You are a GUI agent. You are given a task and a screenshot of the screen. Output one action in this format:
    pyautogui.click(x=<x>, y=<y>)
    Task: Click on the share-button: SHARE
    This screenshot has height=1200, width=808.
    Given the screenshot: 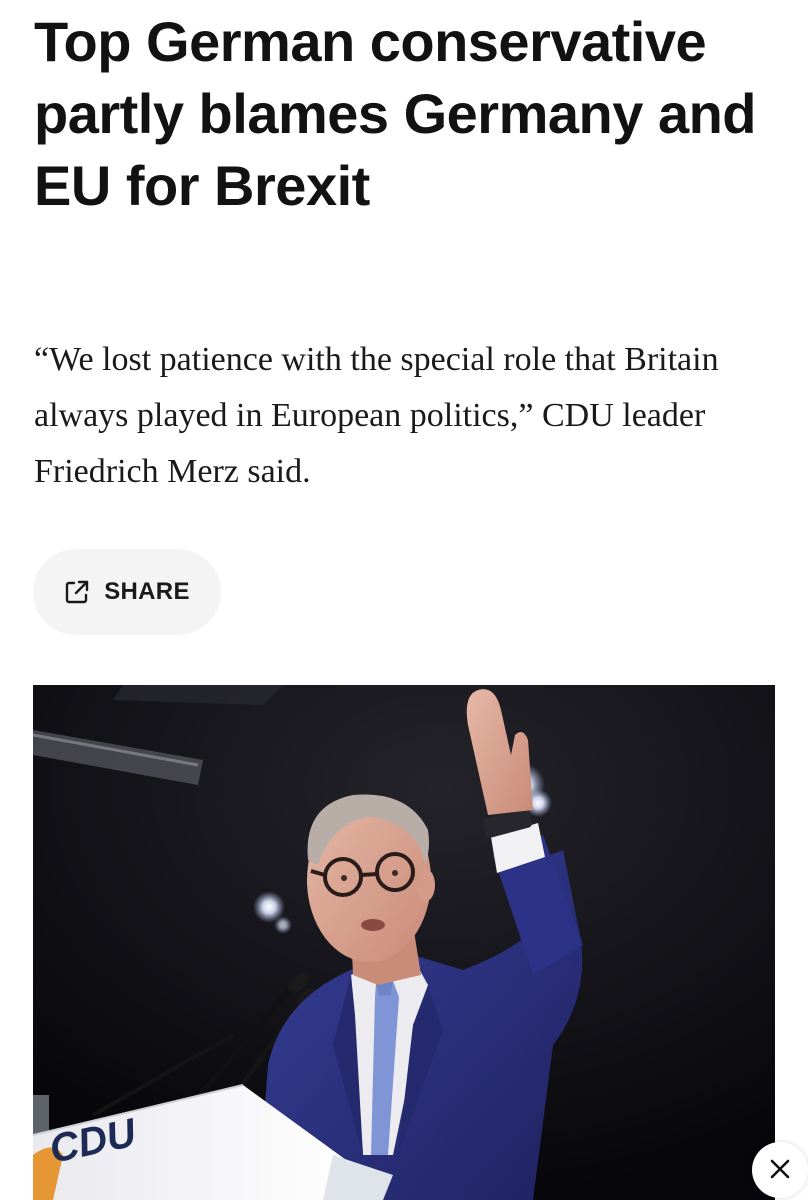 What is the action you would take?
    pyautogui.click(x=127, y=592)
    